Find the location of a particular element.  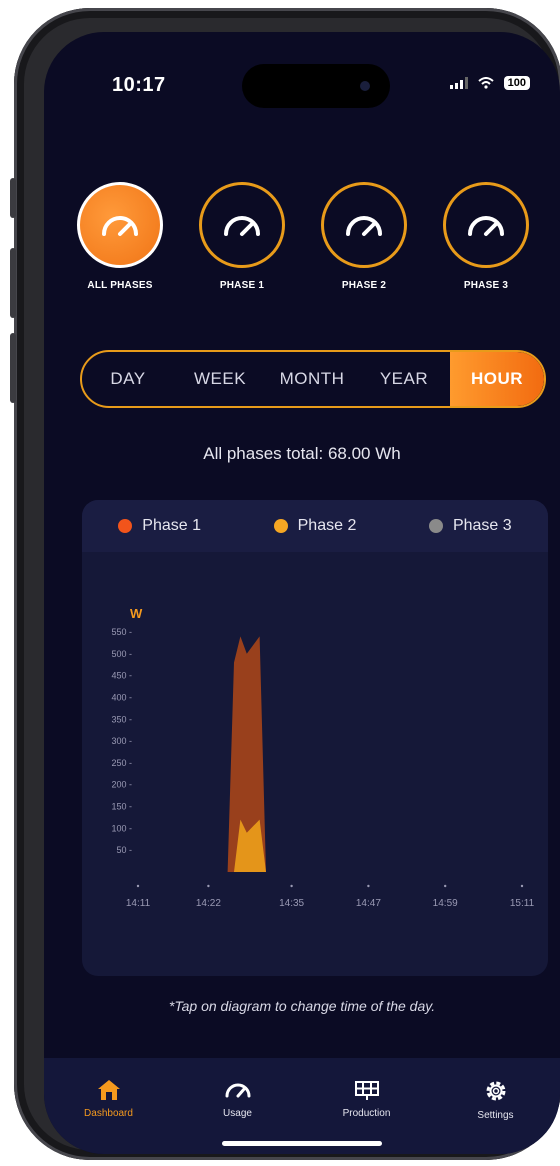

mute-switch is located at coordinates (13, 198).